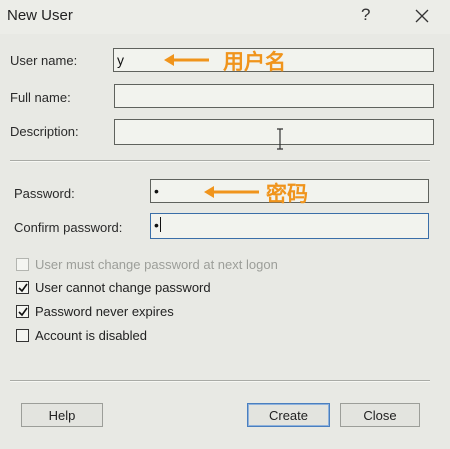 The image size is (450, 449). Describe the element at coordinates (254, 62) in the screenshot. I see `annotation-username: 用户名` at that location.